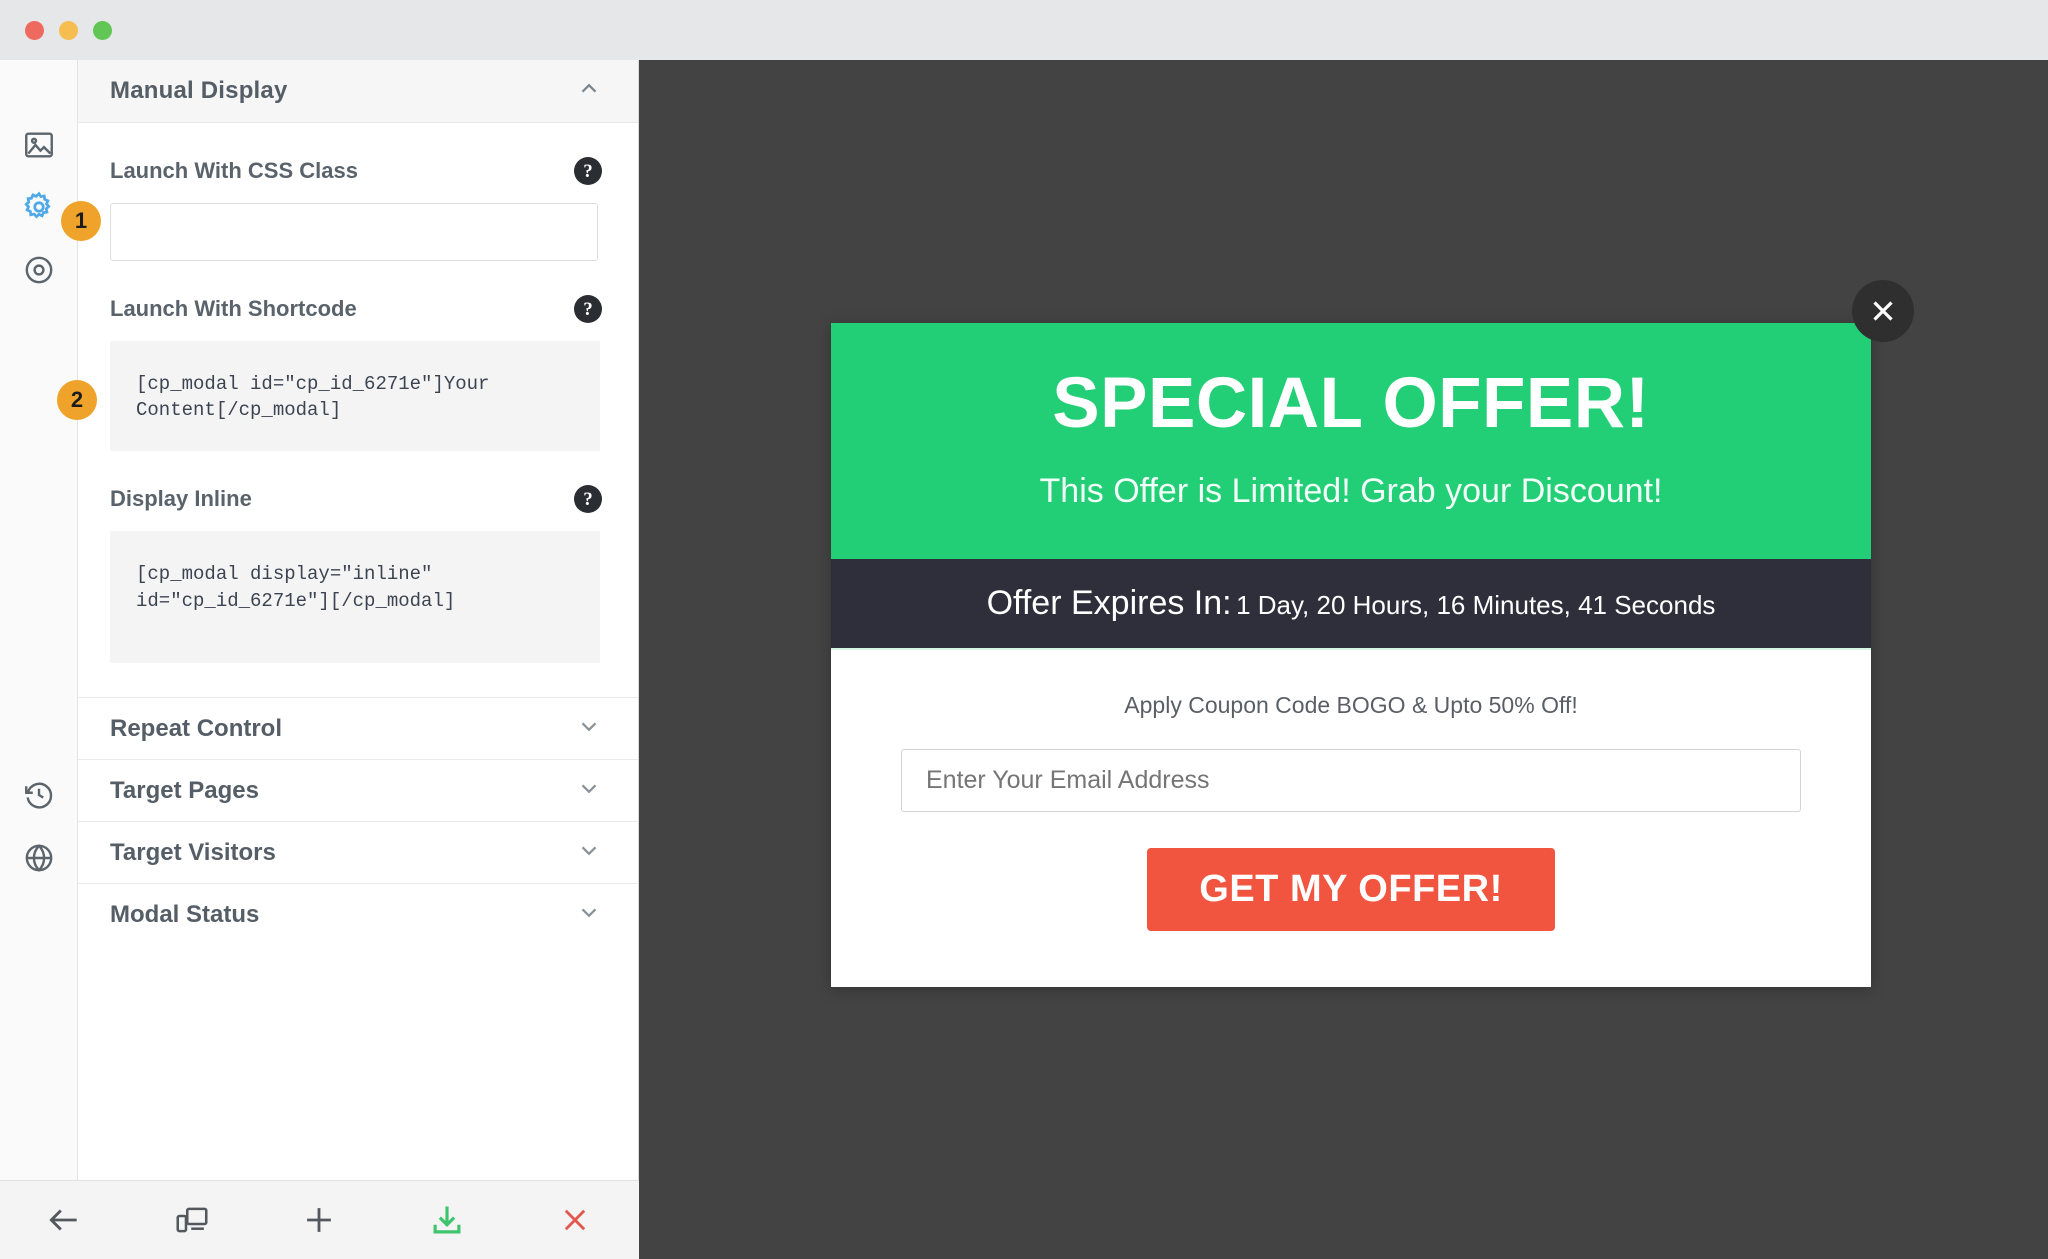 The image size is (2048, 1259). Describe the element at coordinates (234, 170) in the screenshot. I see `field-label: Launch With CSS Class` at that location.